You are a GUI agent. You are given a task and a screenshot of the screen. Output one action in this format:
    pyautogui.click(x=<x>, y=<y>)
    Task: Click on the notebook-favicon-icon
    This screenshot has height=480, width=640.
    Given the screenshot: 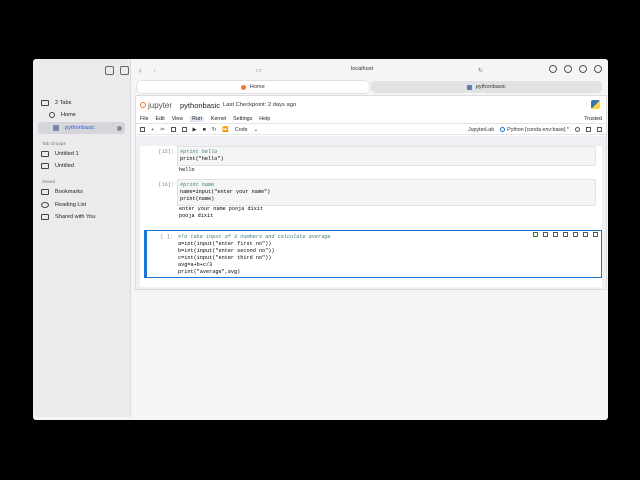 What is the action you would take?
    pyautogui.click(x=469, y=87)
    